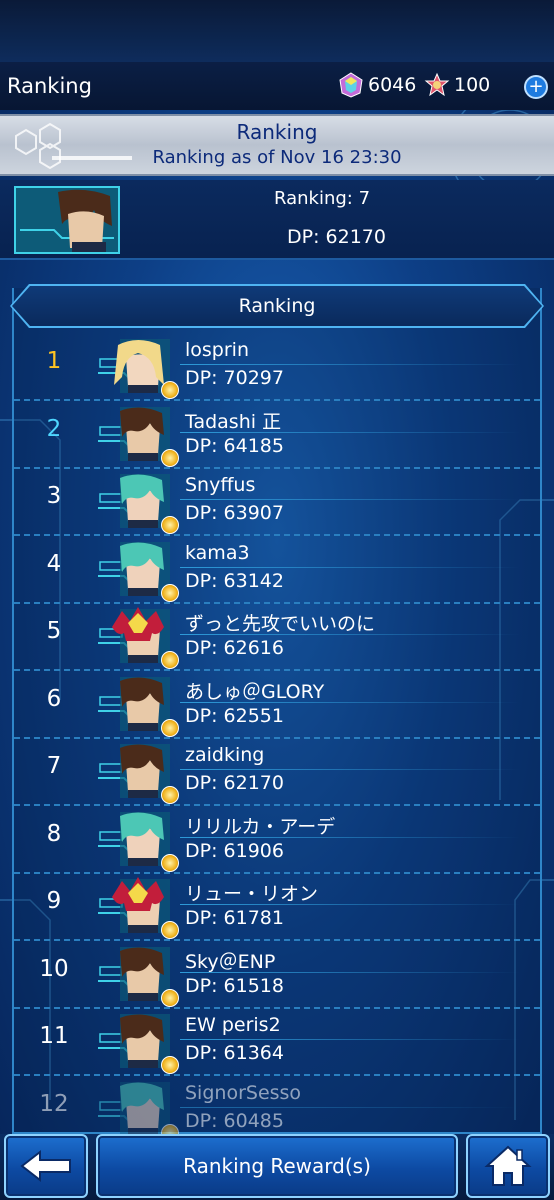  Describe the element at coordinates (252, 894) in the screenshot. I see `player-name: リュー・リオン` at that location.